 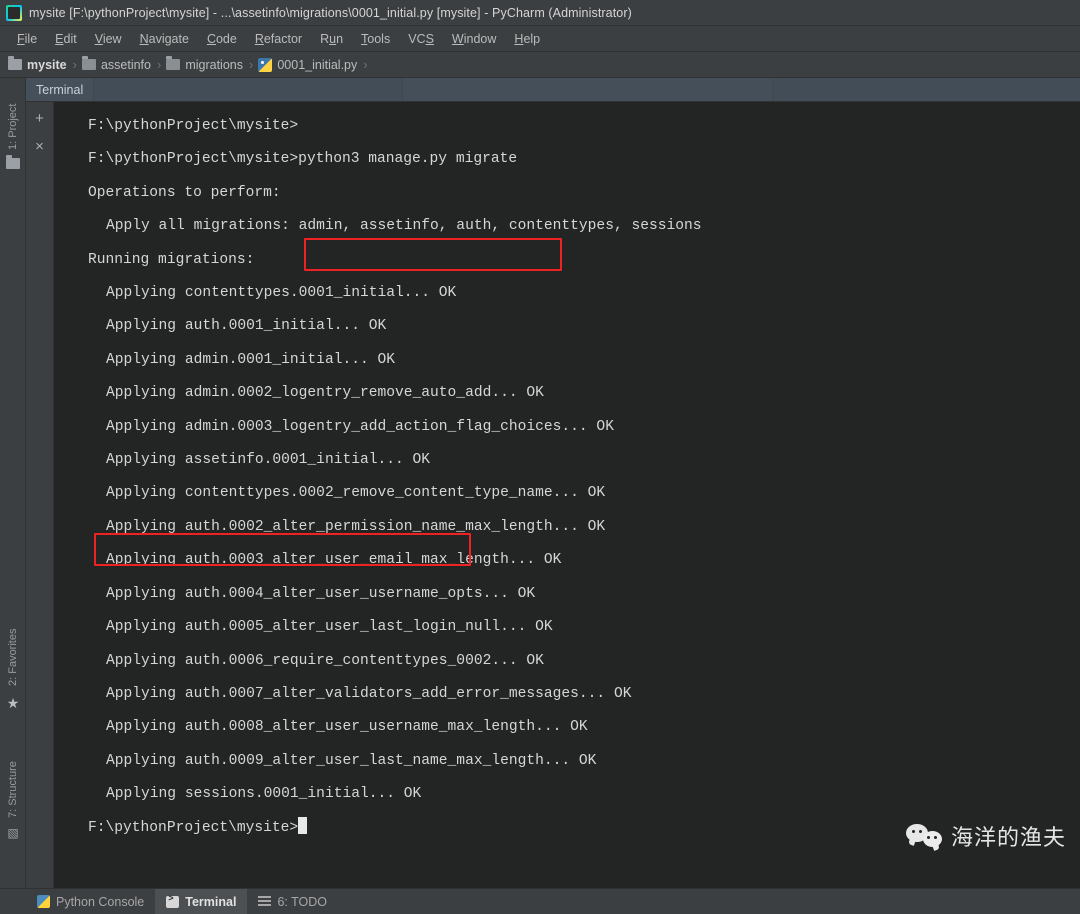 I want to click on menu-item-help: Help, so click(x=527, y=39).